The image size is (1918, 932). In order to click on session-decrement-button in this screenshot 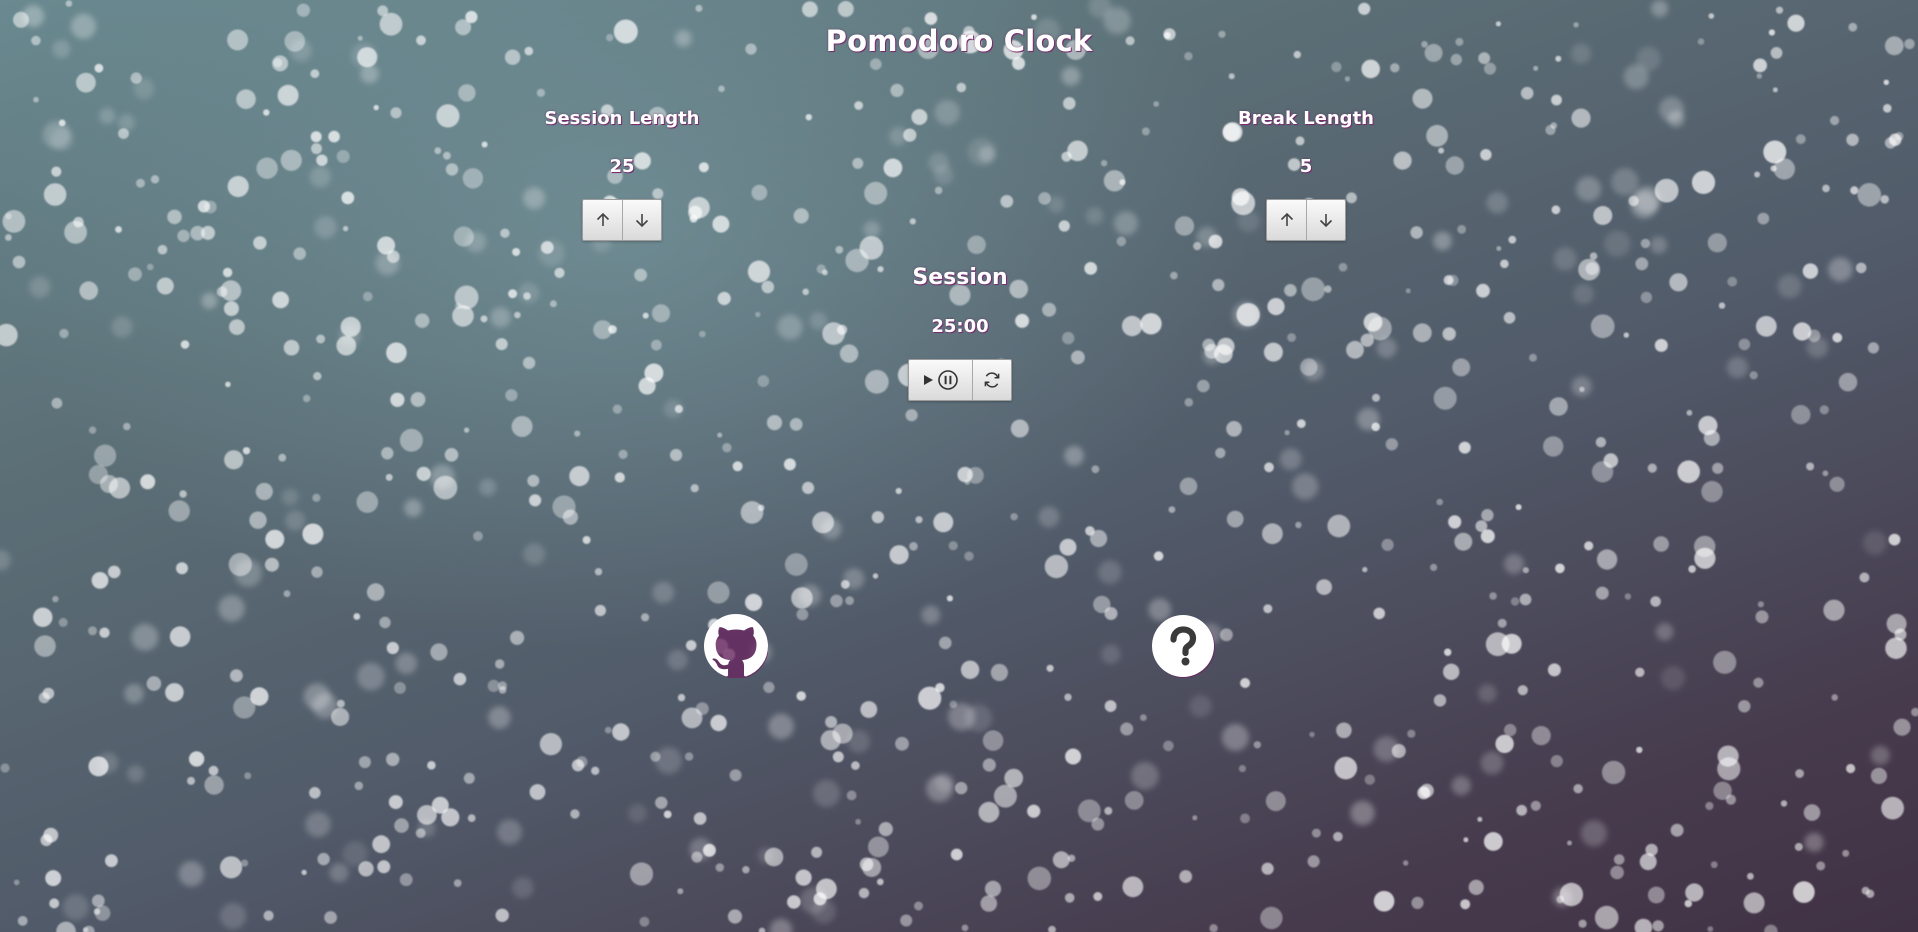, I will do `click(641, 220)`.